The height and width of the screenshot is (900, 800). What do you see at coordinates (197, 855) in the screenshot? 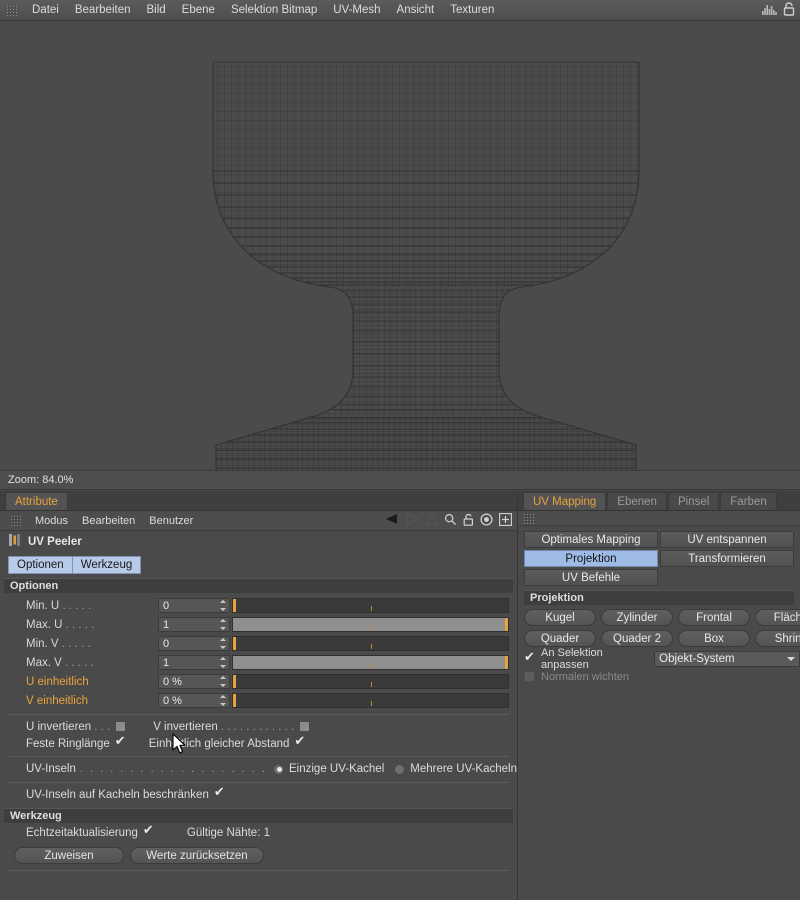
I see `werte-zuruecksetzen-button: Werte zurücksetzen` at bounding box center [197, 855].